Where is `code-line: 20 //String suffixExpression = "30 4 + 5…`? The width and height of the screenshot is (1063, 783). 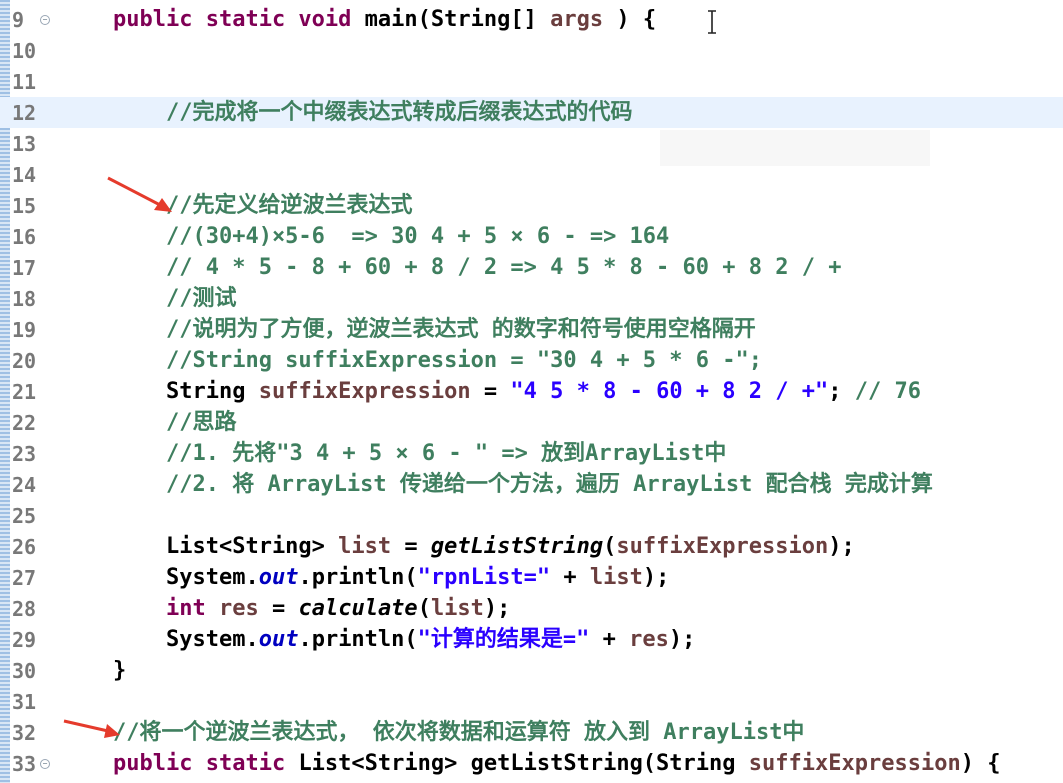
code-line: 20 //String suffixExpression = "30 4 + 5… is located at coordinates (531, 360).